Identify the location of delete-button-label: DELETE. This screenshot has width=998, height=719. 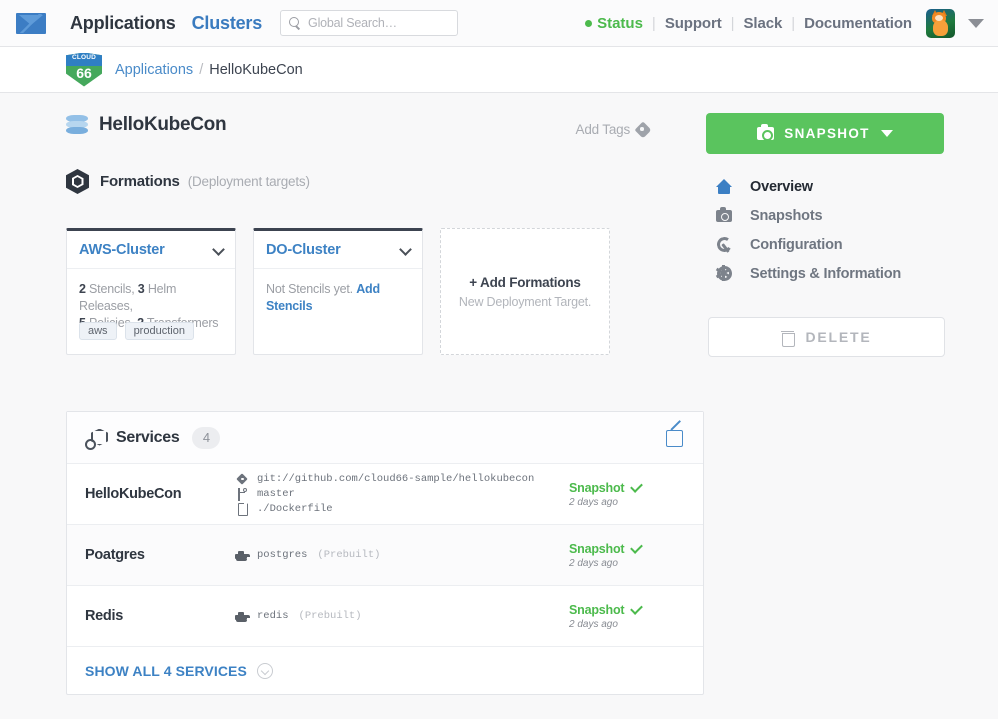
(838, 337).